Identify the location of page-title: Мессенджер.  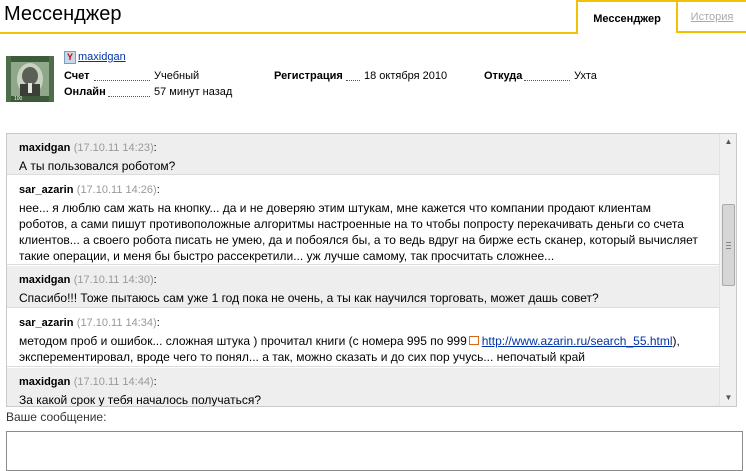
(63, 14).